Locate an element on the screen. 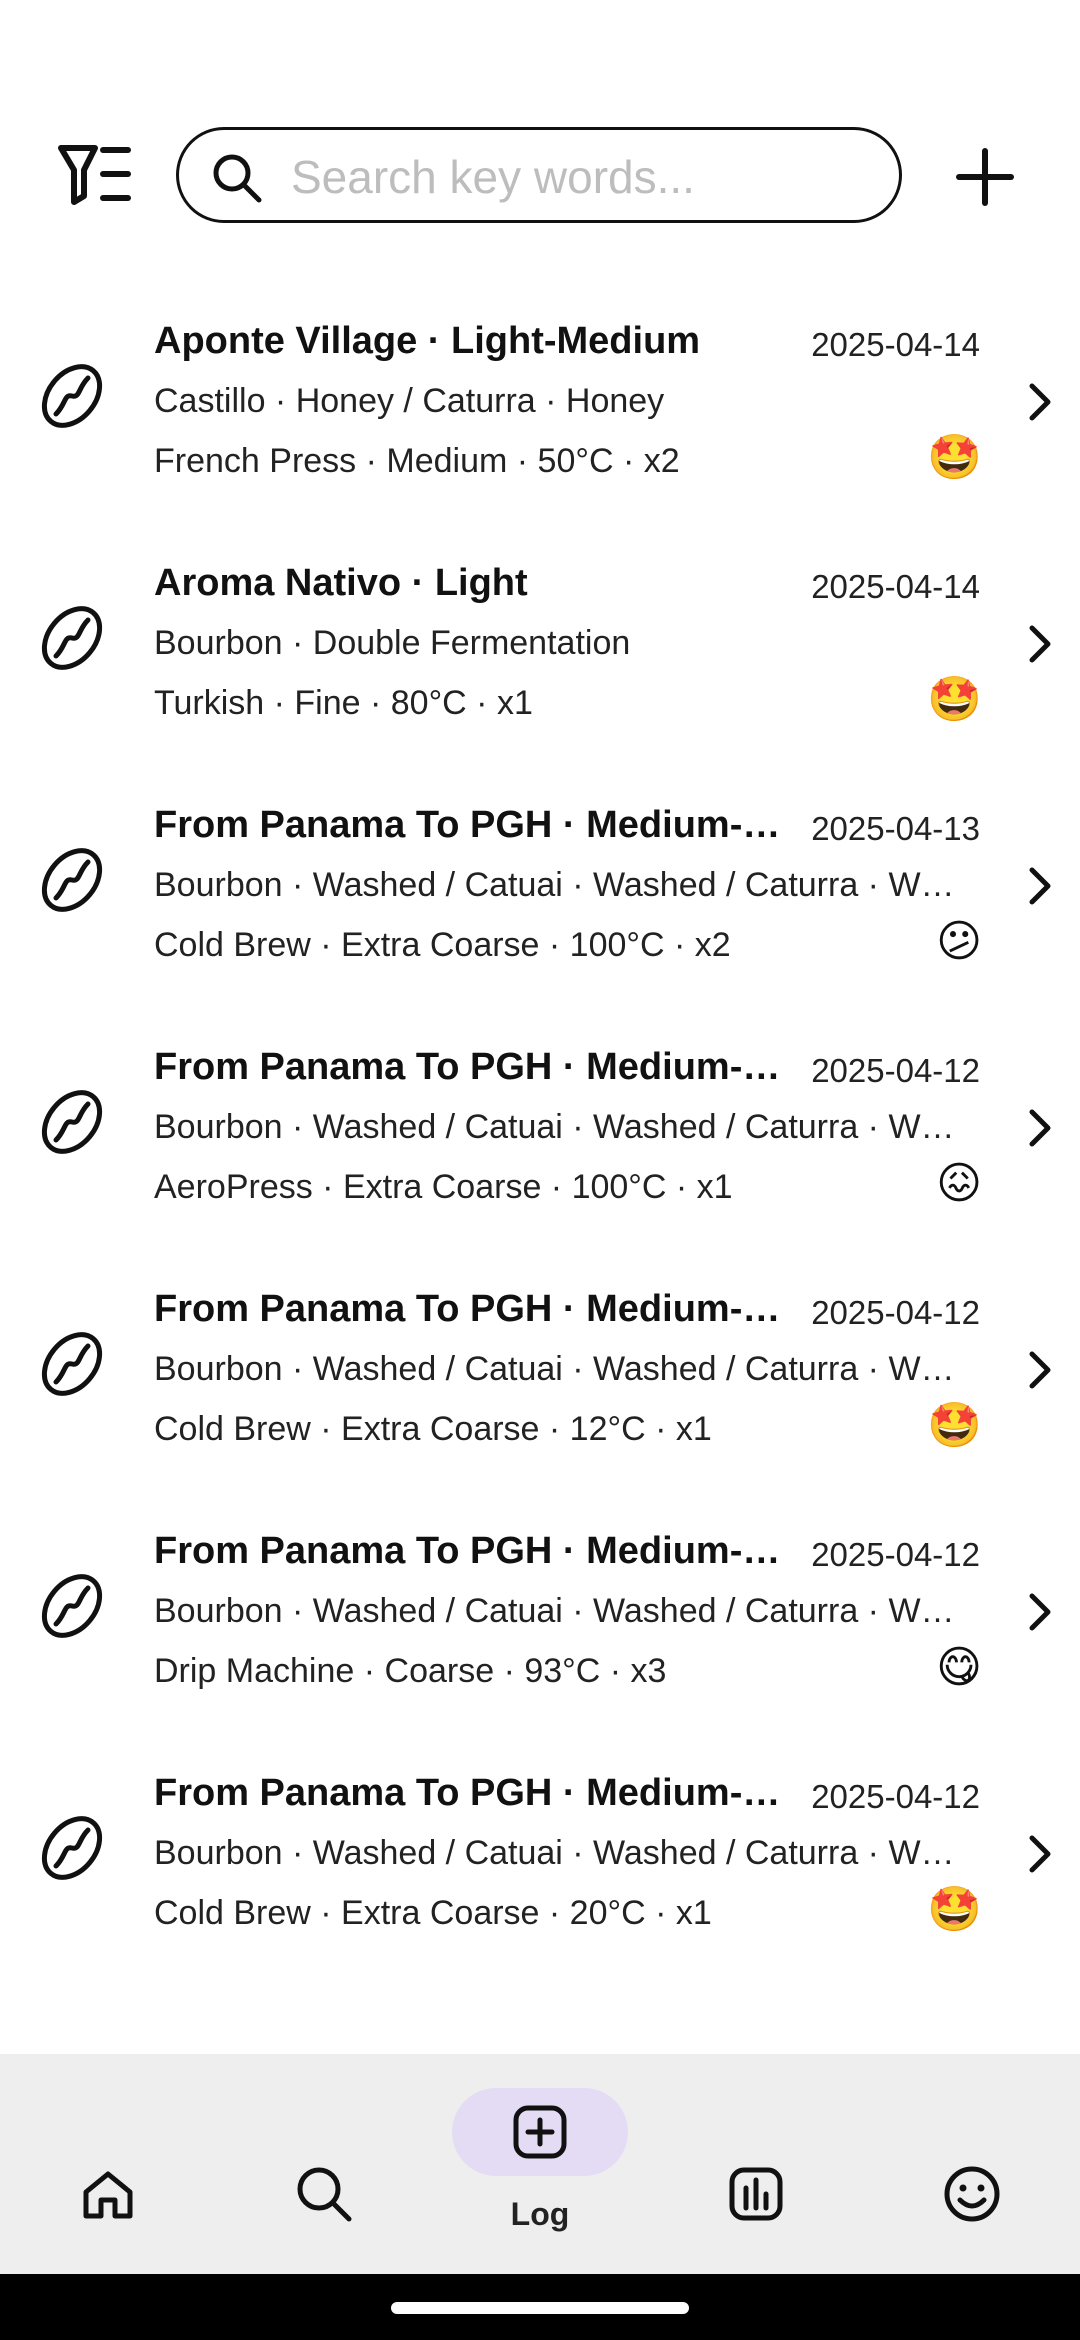 The image size is (1080, 2340). rating-emoji: 😕 is located at coordinates (959, 941).